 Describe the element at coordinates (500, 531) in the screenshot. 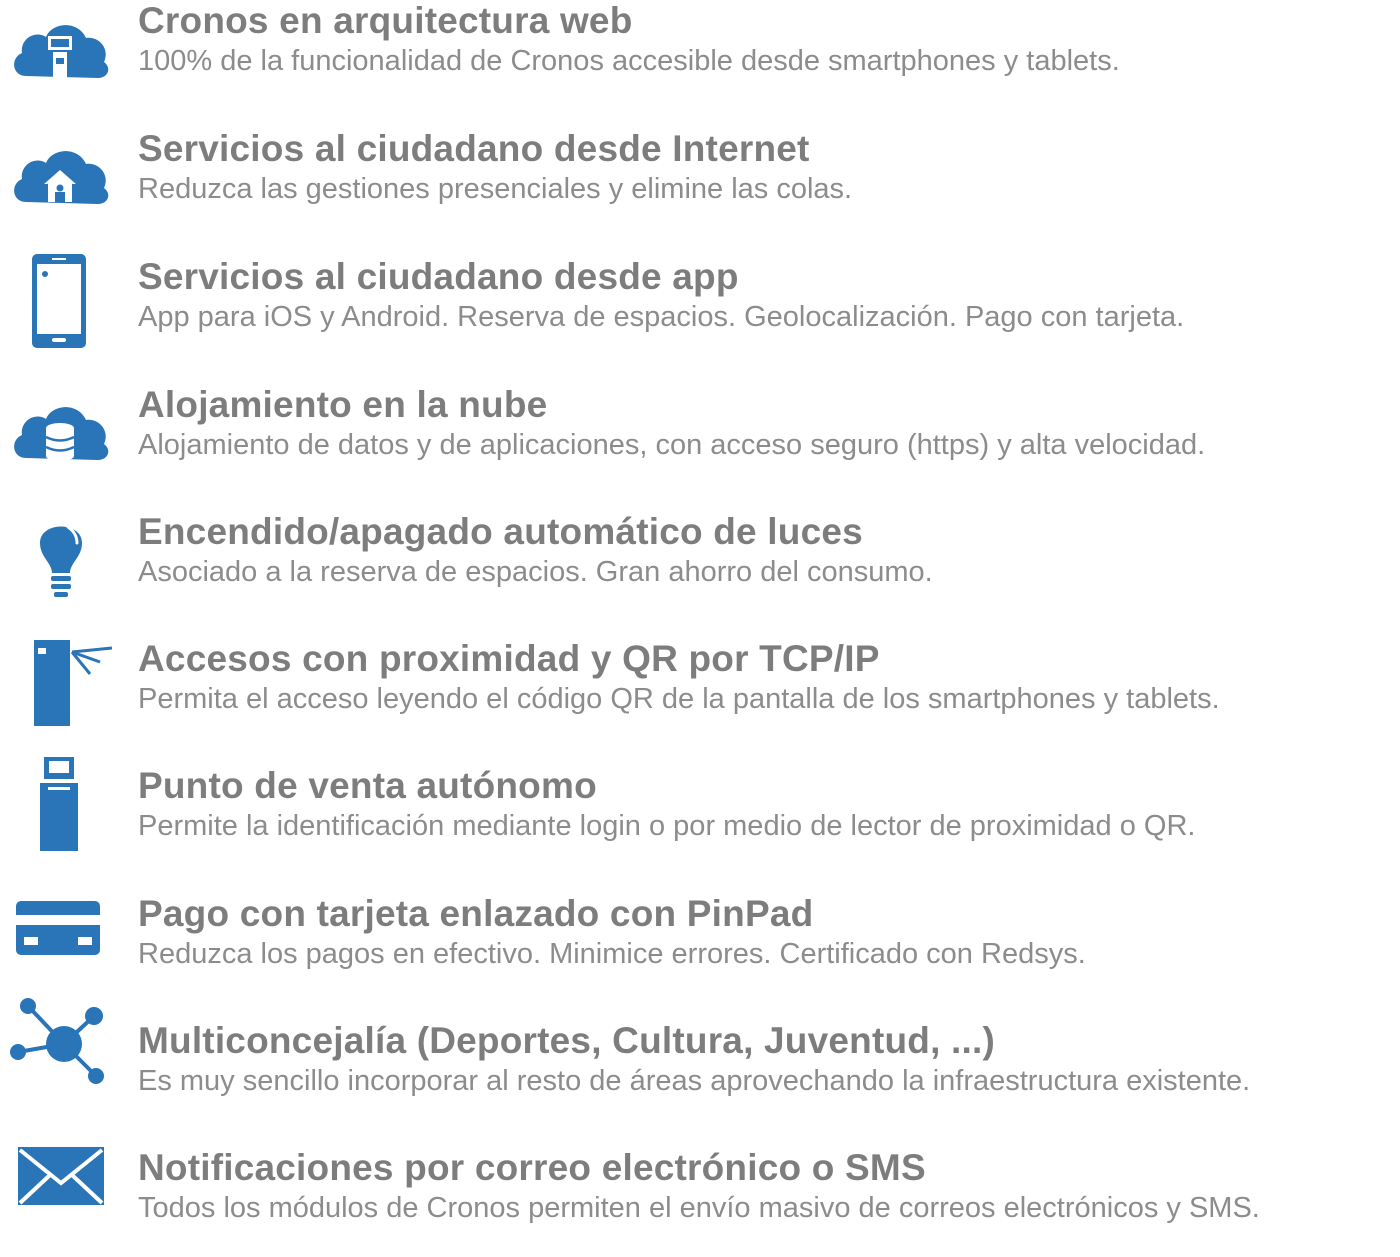

I see `feature-title: Encendido/apagado automático de luces` at that location.